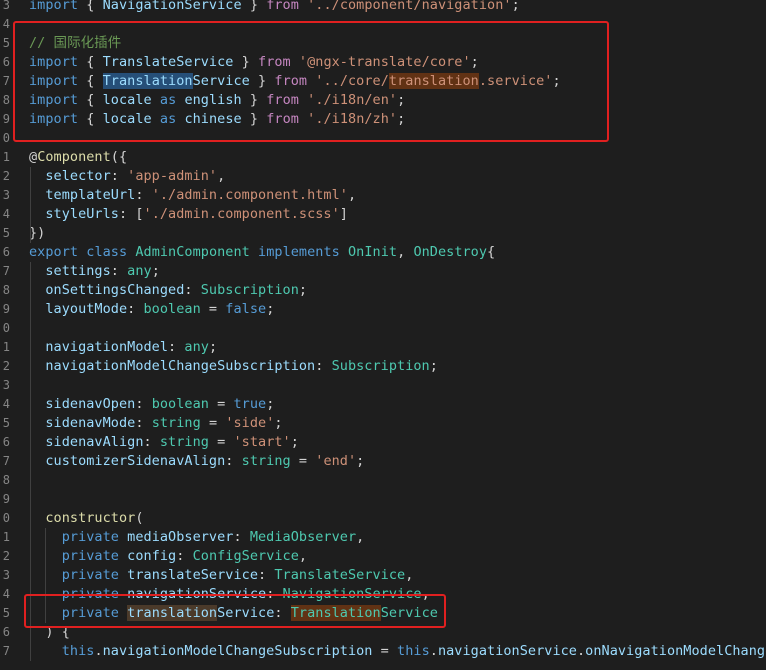  Describe the element at coordinates (151, 404) in the screenshot. I see `code-line: sidenavOpen: boolean = true;` at that location.